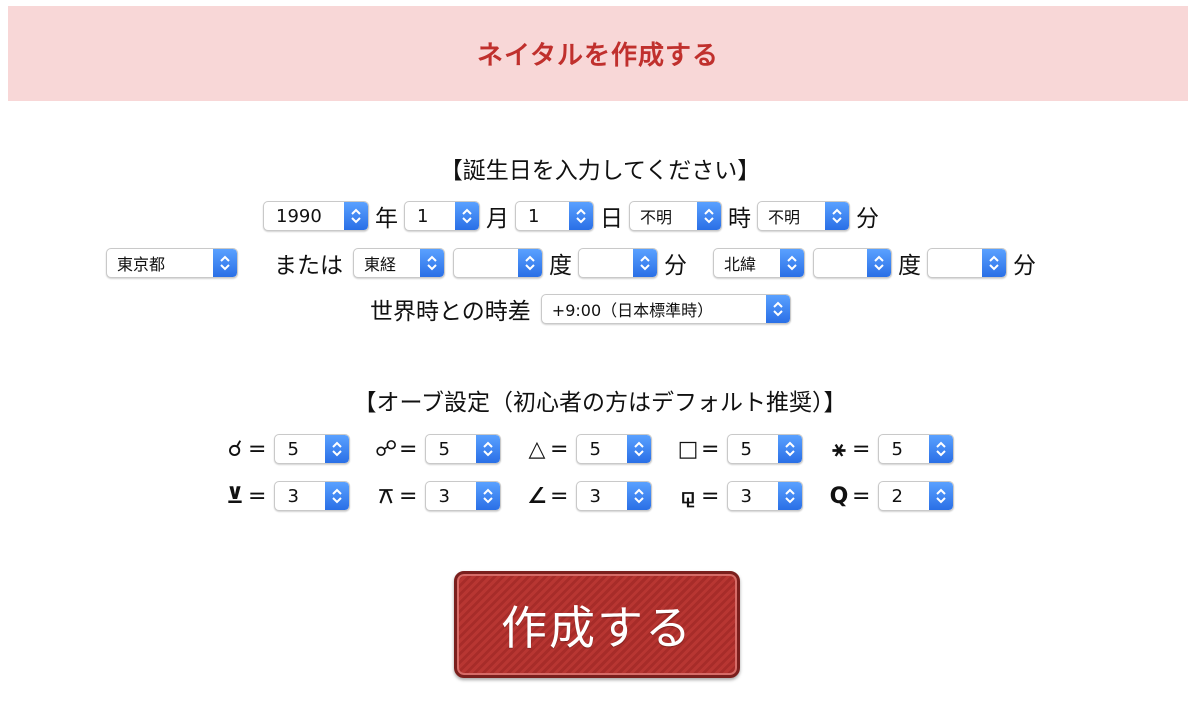 Image resolution: width=1200 pixels, height=724 pixels. Describe the element at coordinates (598, 53) in the screenshot. I see `page-header: ネイタルを作成する` at that location.